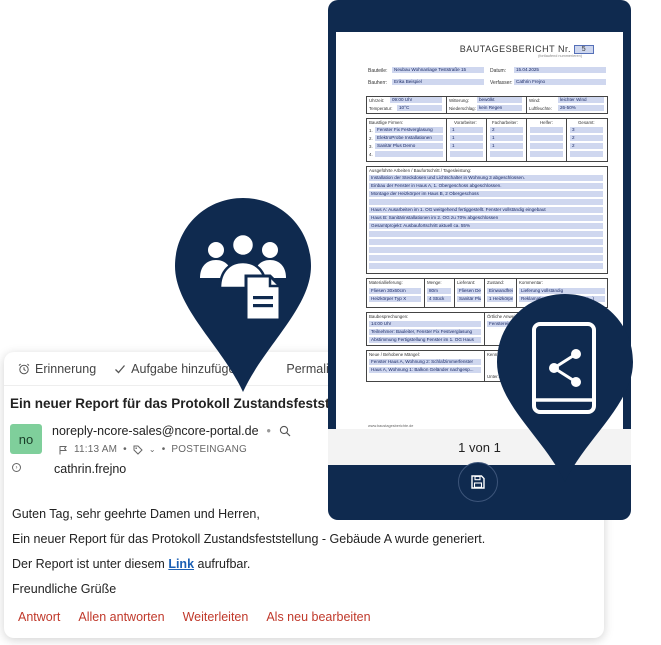 The height and width of the screenshot is (645, 661). What do you see at coordinates (466, 138) in the screenshot?
I see `field-foremen-2: 1` at bounding box center [466, 138].